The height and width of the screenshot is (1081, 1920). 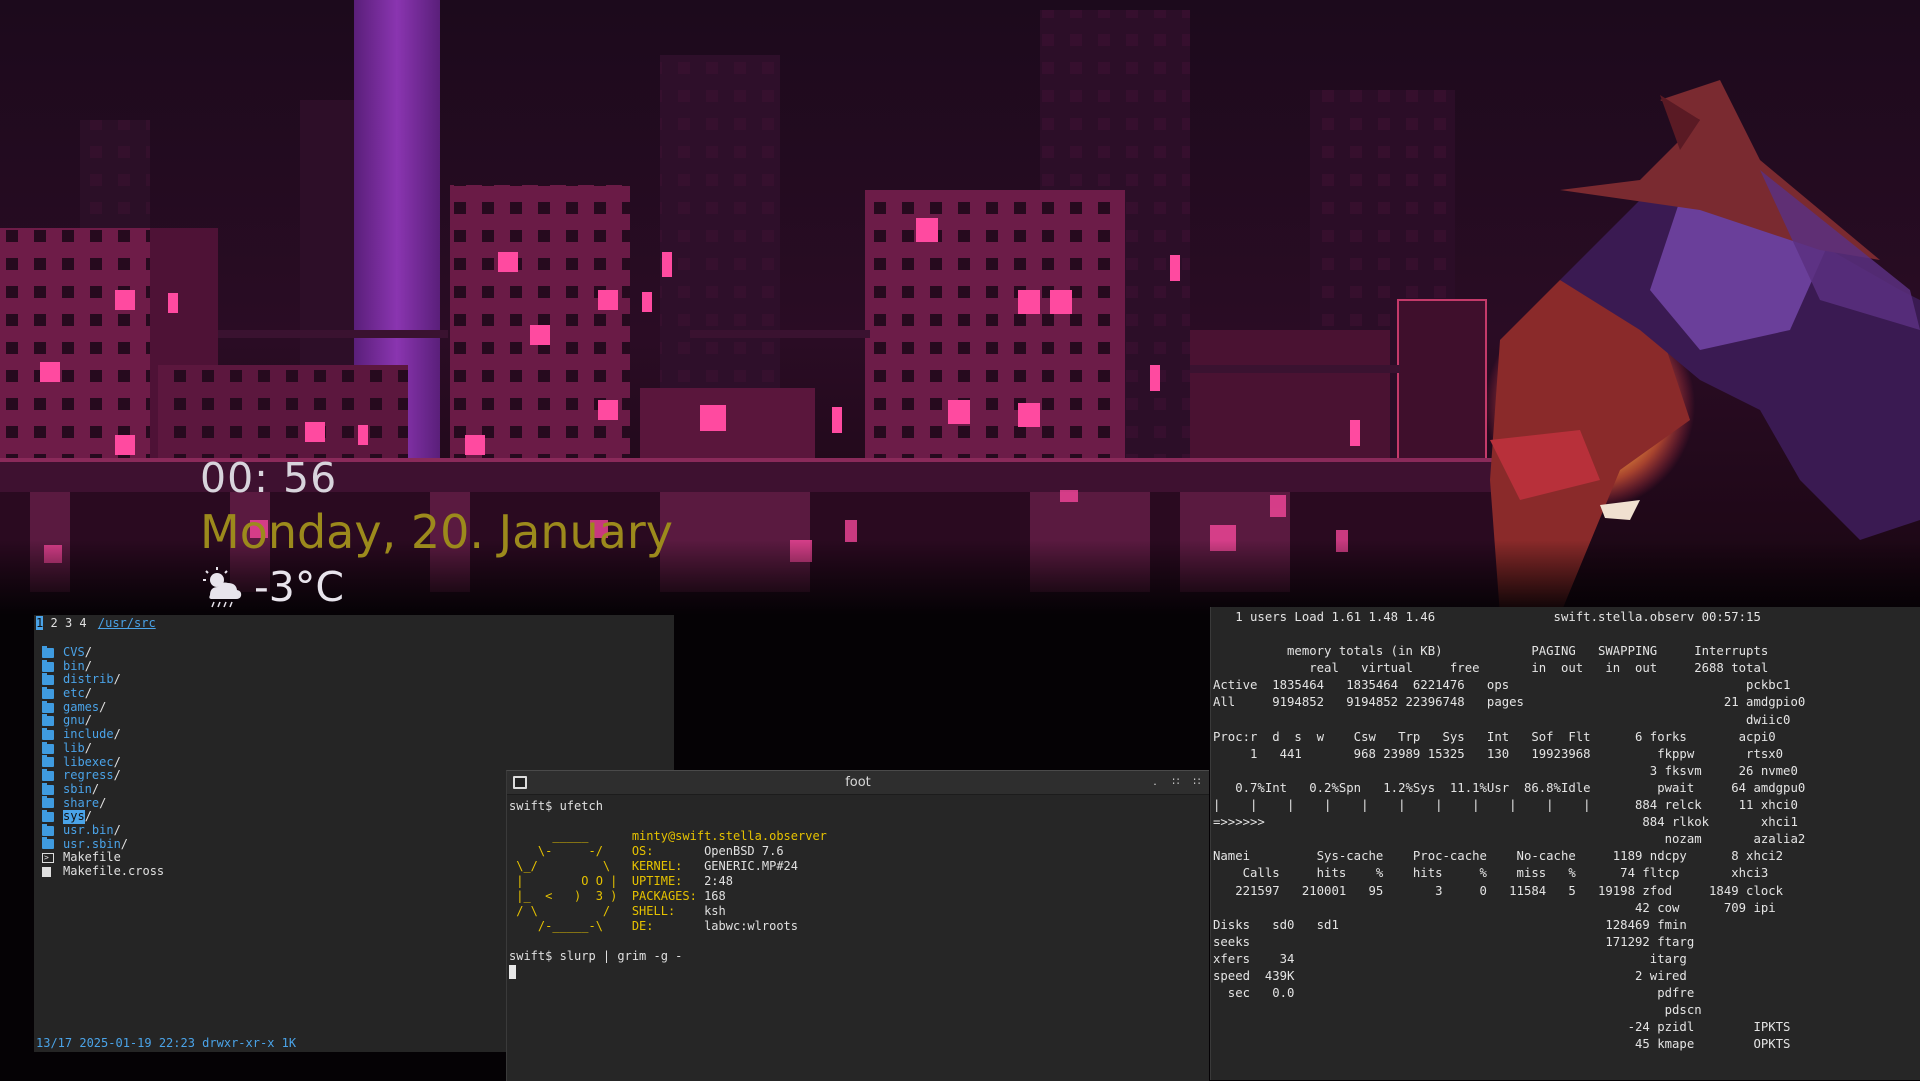 What do you see at coordinates (1155, 782) in the screenshot?
I see `minimize-button: .` at bounding box center [1155, 782].